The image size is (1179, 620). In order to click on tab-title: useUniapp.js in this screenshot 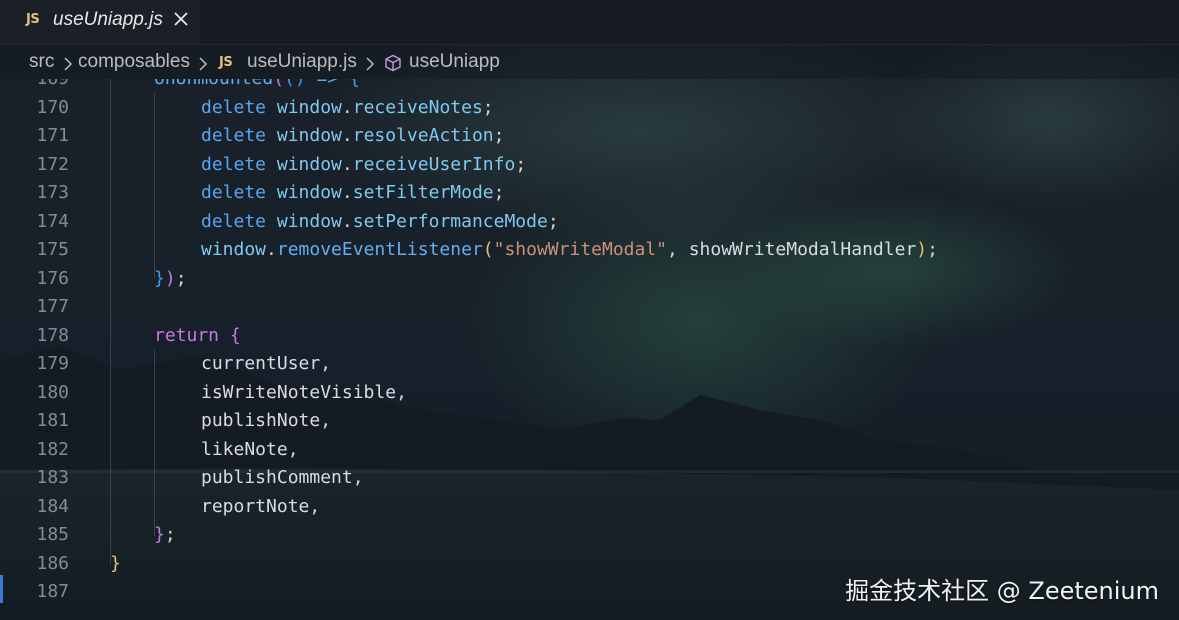, I will do `click(108, 19)`.